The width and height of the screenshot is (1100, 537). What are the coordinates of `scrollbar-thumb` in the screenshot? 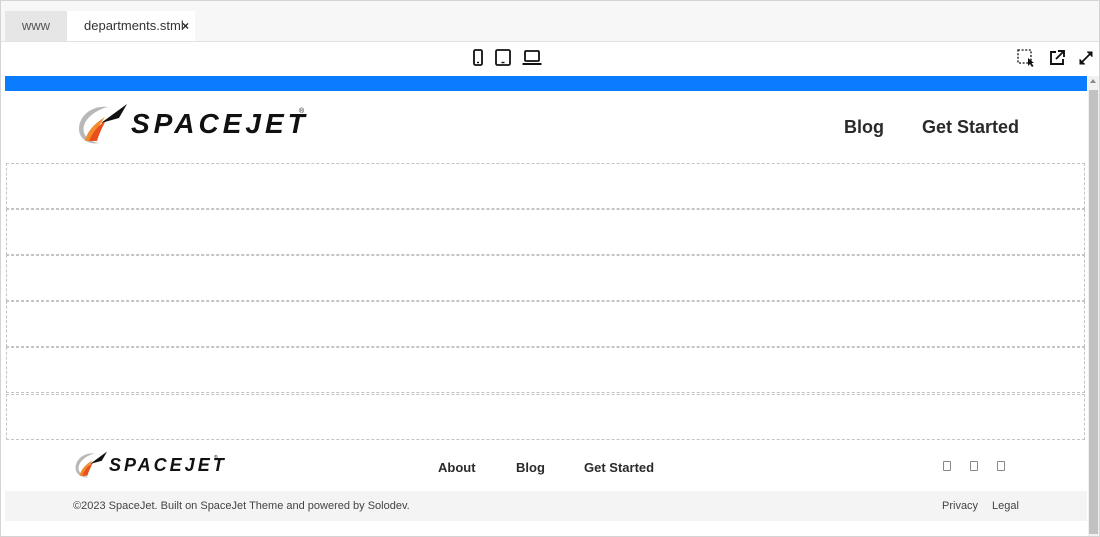 It's located at (1093, 312).